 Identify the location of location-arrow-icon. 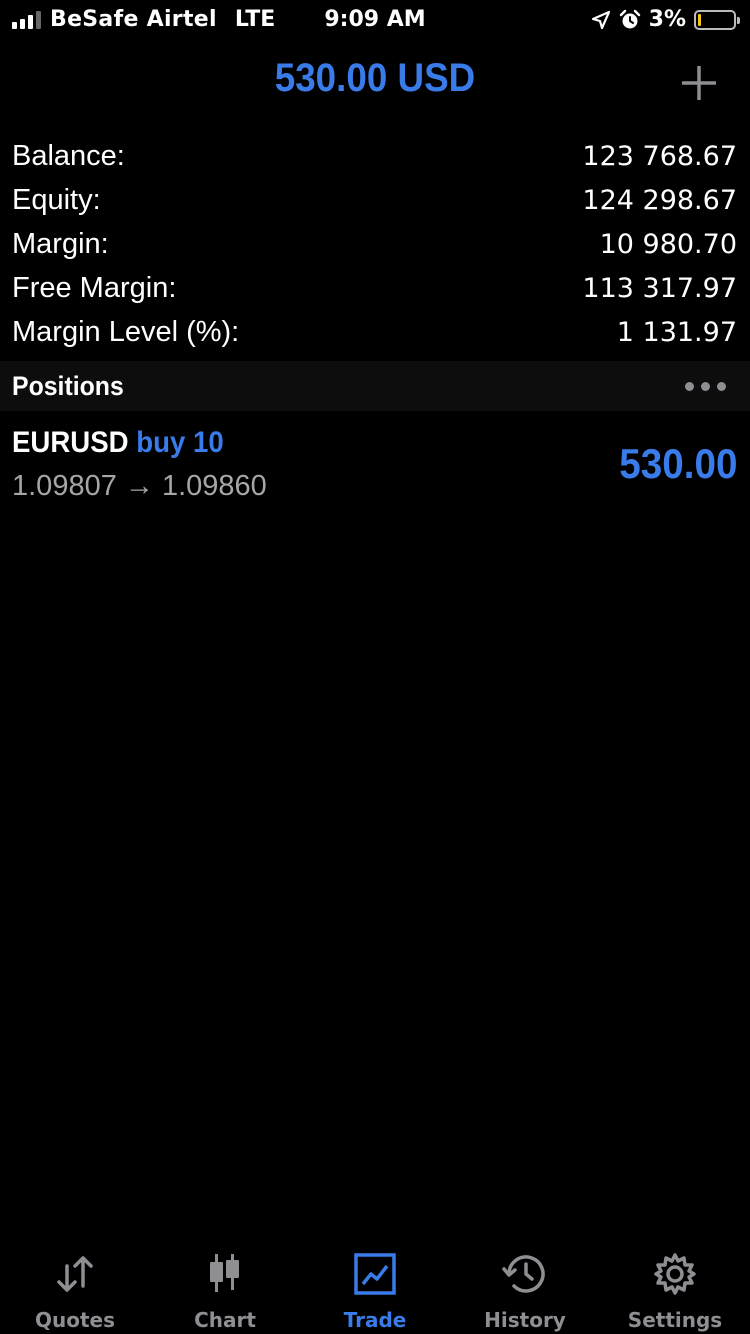
(600, 19).